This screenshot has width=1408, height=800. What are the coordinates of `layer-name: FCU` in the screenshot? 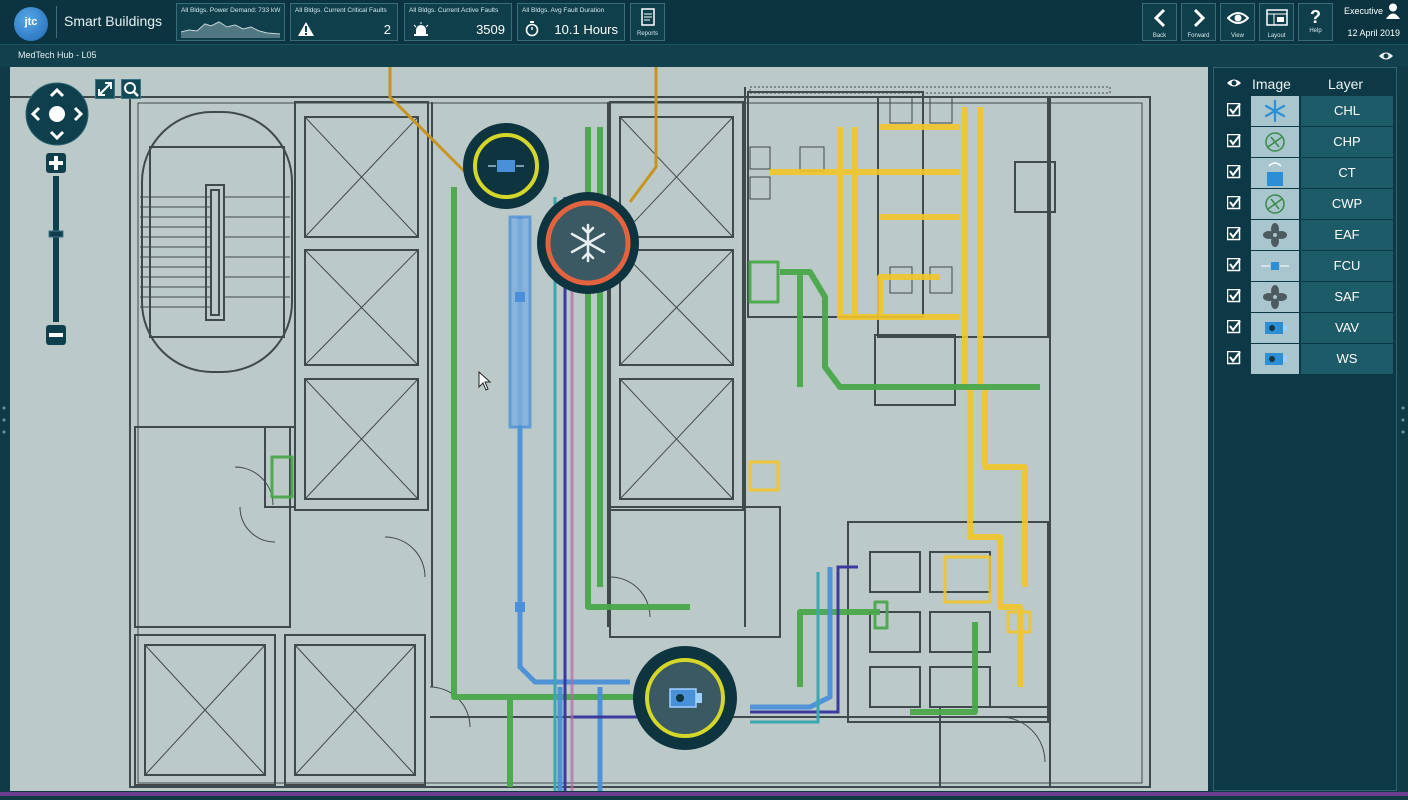 It's located at (1347, 266).